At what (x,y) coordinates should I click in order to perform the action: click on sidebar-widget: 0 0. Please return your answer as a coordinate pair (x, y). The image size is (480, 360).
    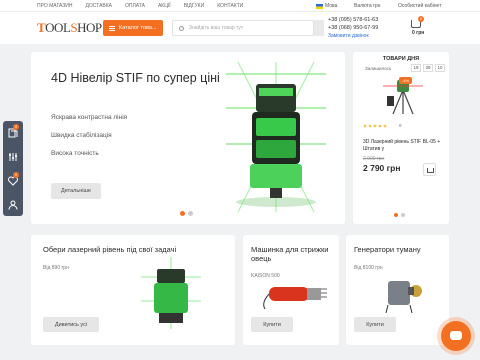
    Looking at the image, I should click on (13, 168).